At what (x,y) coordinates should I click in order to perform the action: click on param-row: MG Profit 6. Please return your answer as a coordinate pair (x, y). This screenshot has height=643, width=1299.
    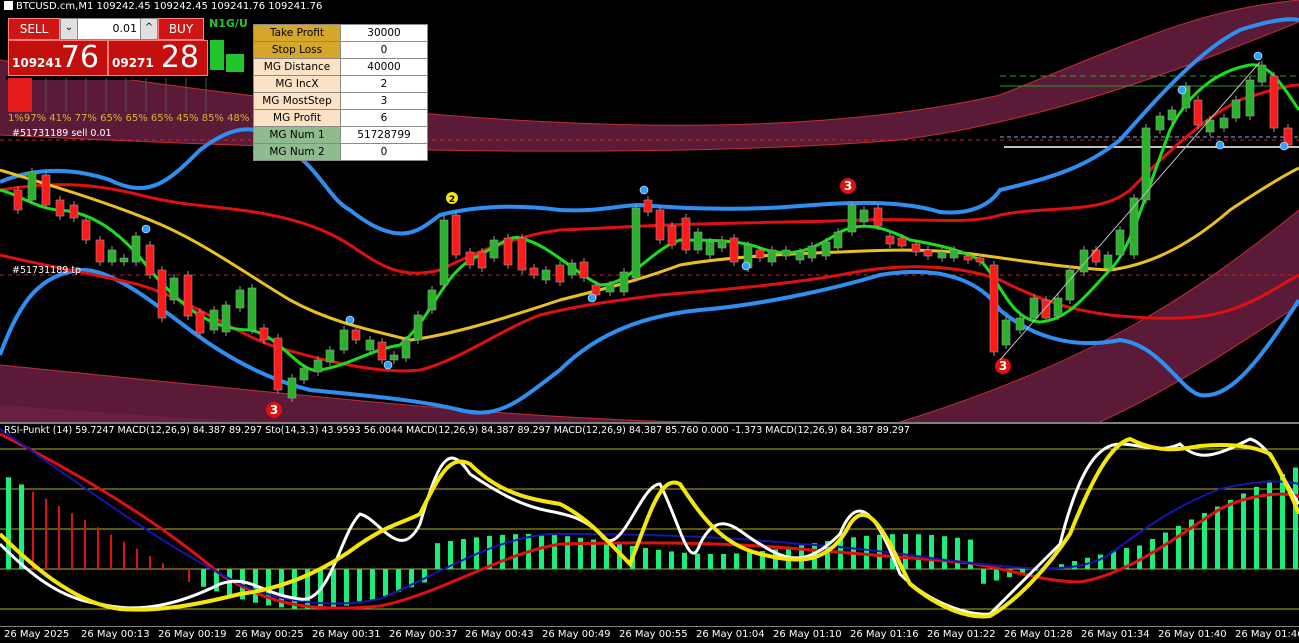
    Looking at the image, I should click on (340, 118).